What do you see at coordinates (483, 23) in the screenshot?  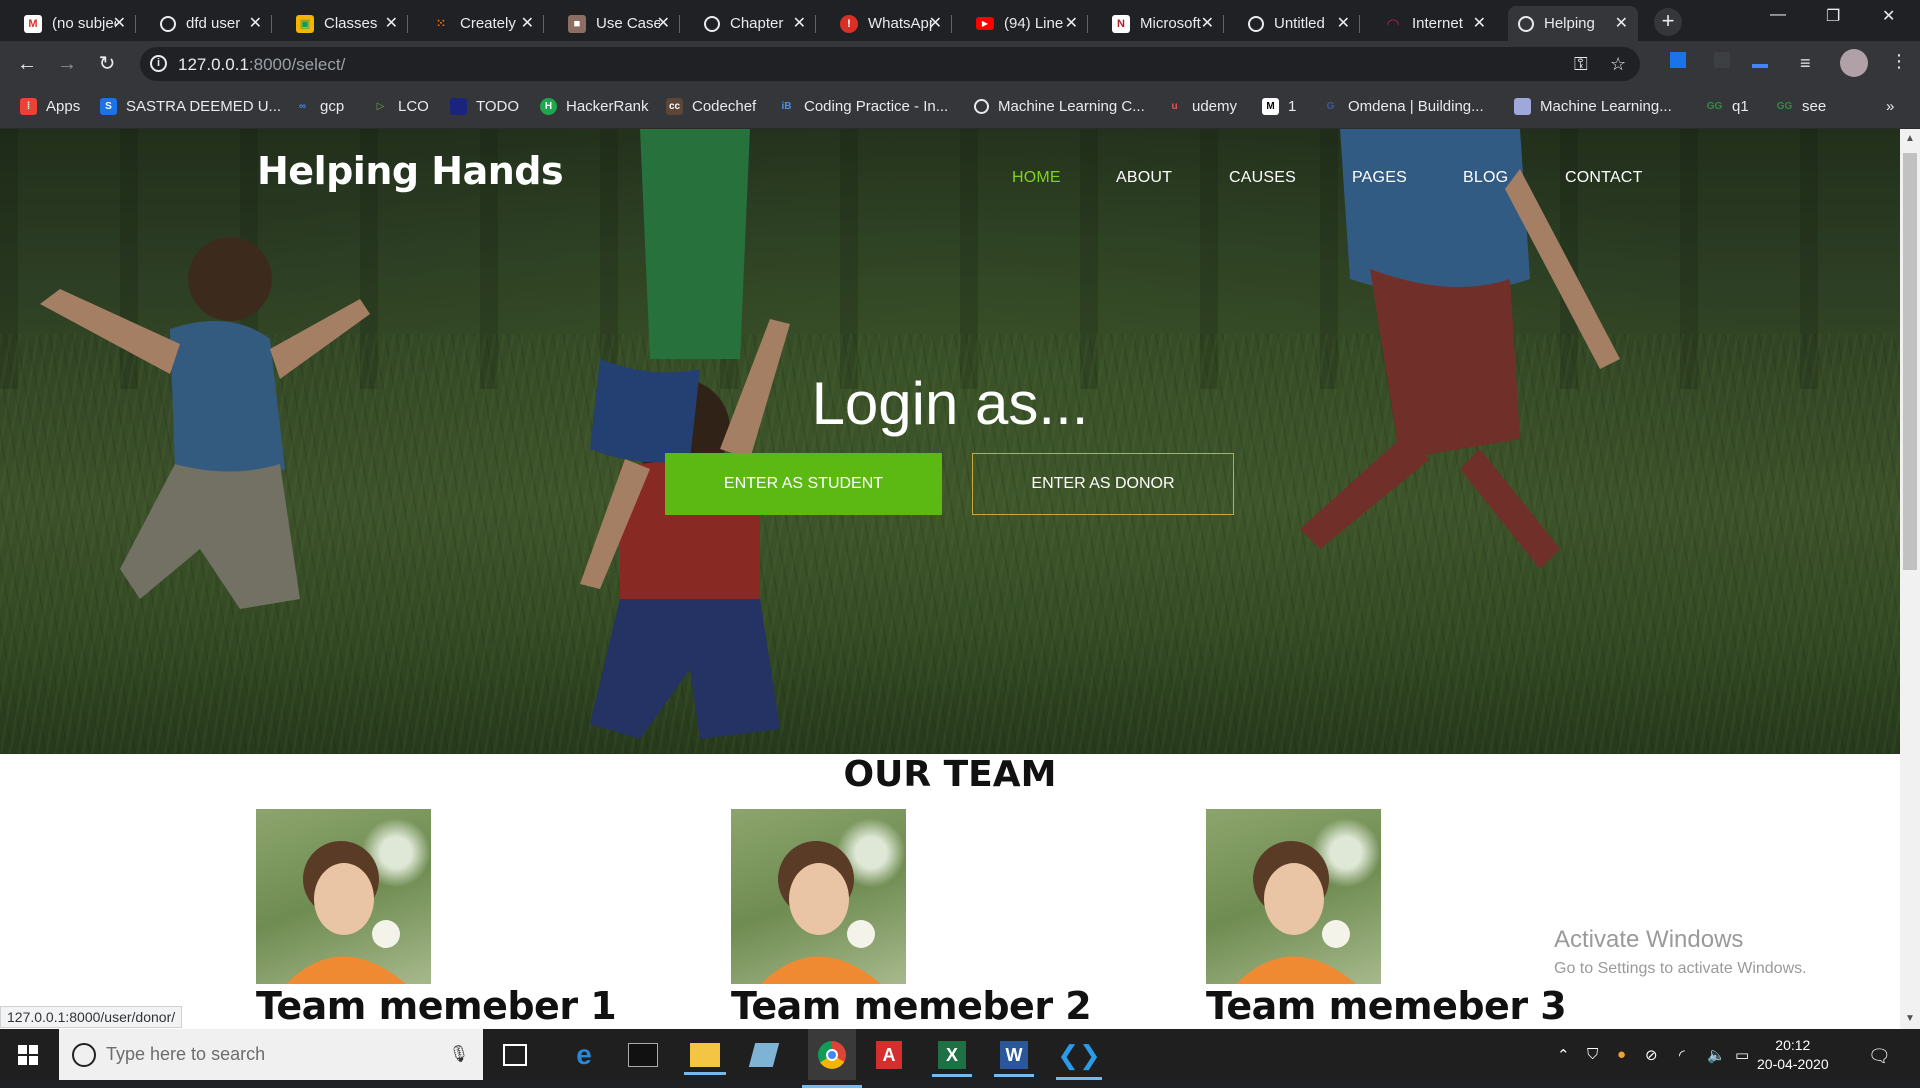 I see `tab-creately: ⁙ Creately ✕` at bounding box center [483, 23].